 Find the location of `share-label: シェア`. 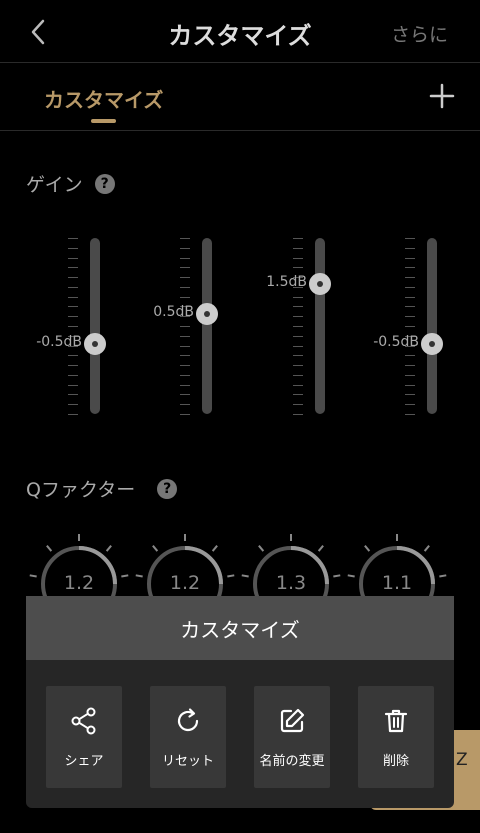

share-label: シェア is located at coordinates (84, 761).